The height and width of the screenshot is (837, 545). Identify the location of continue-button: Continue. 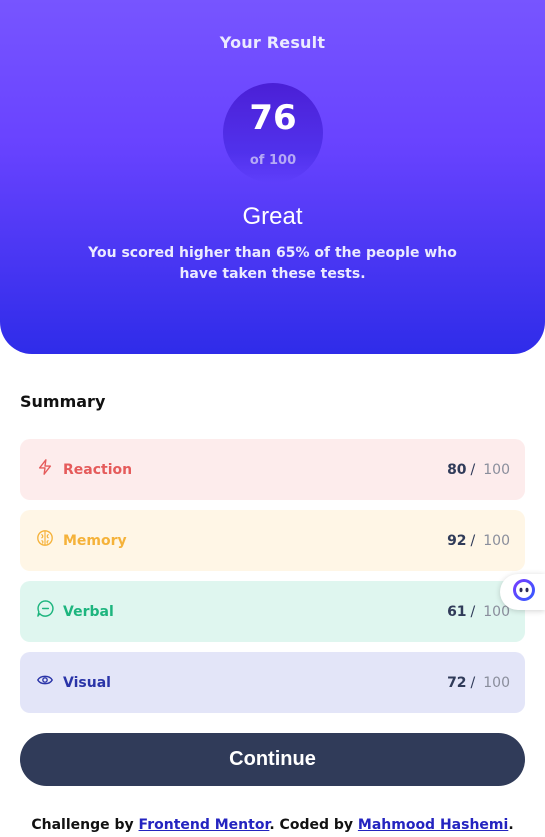
(272, 759).